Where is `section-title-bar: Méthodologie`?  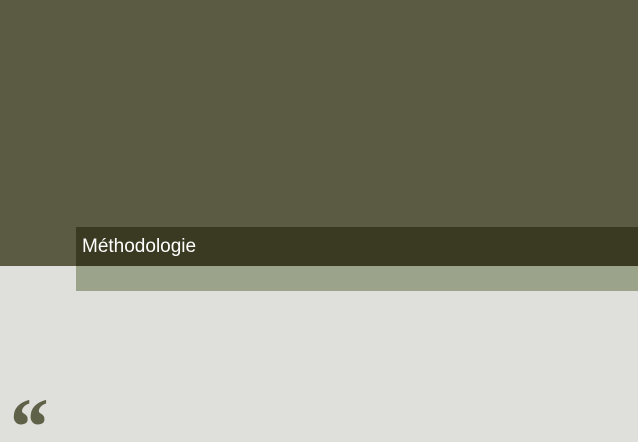
section-title-bar: Méthodologie is located at coordinates (357, 246).